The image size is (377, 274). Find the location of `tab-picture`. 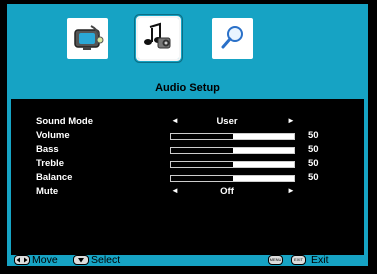

tab-picture is located at coordinates (87, 38).